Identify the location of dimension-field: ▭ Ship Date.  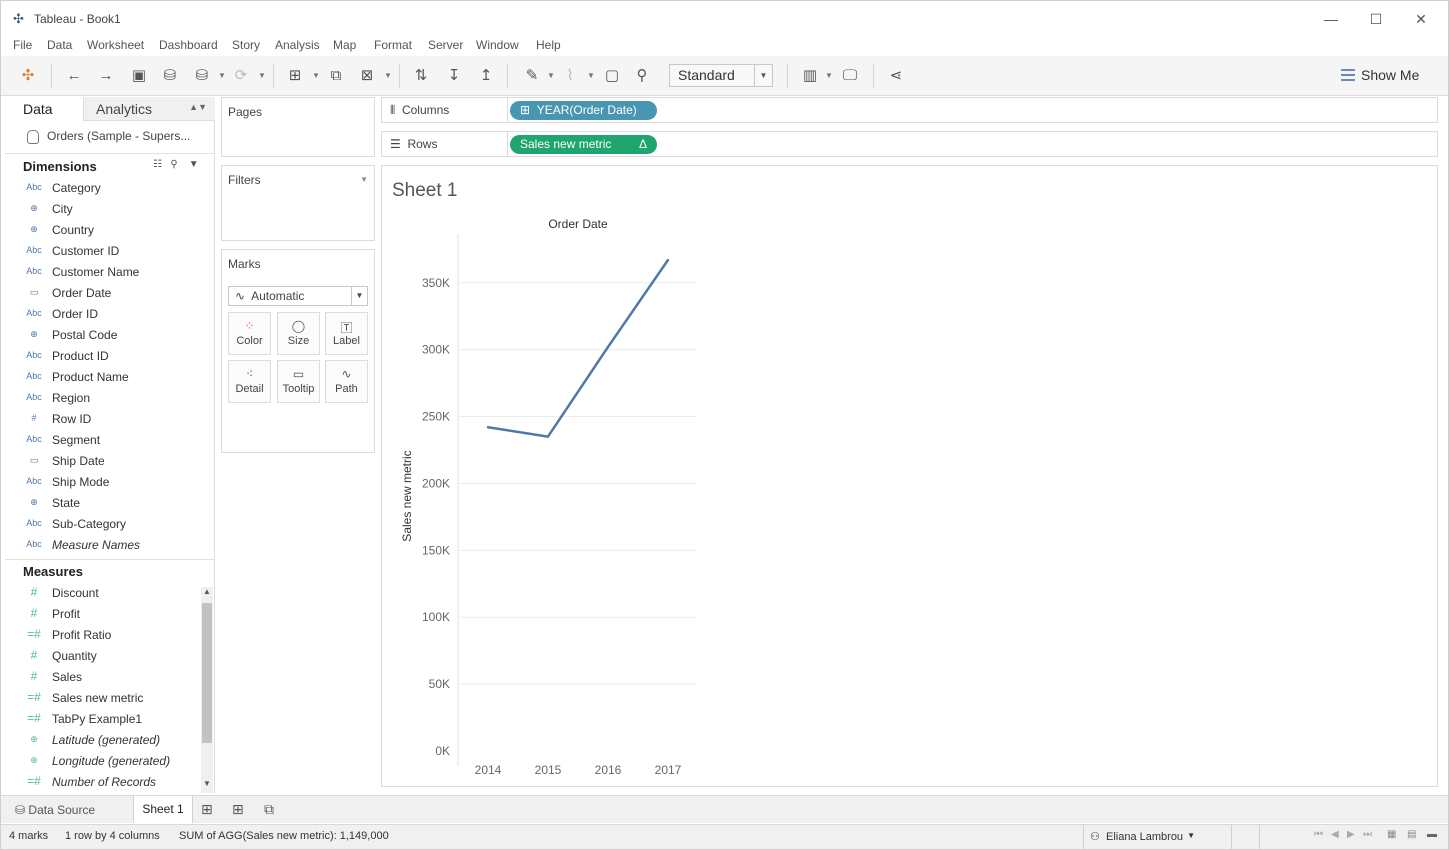
(111, 462).